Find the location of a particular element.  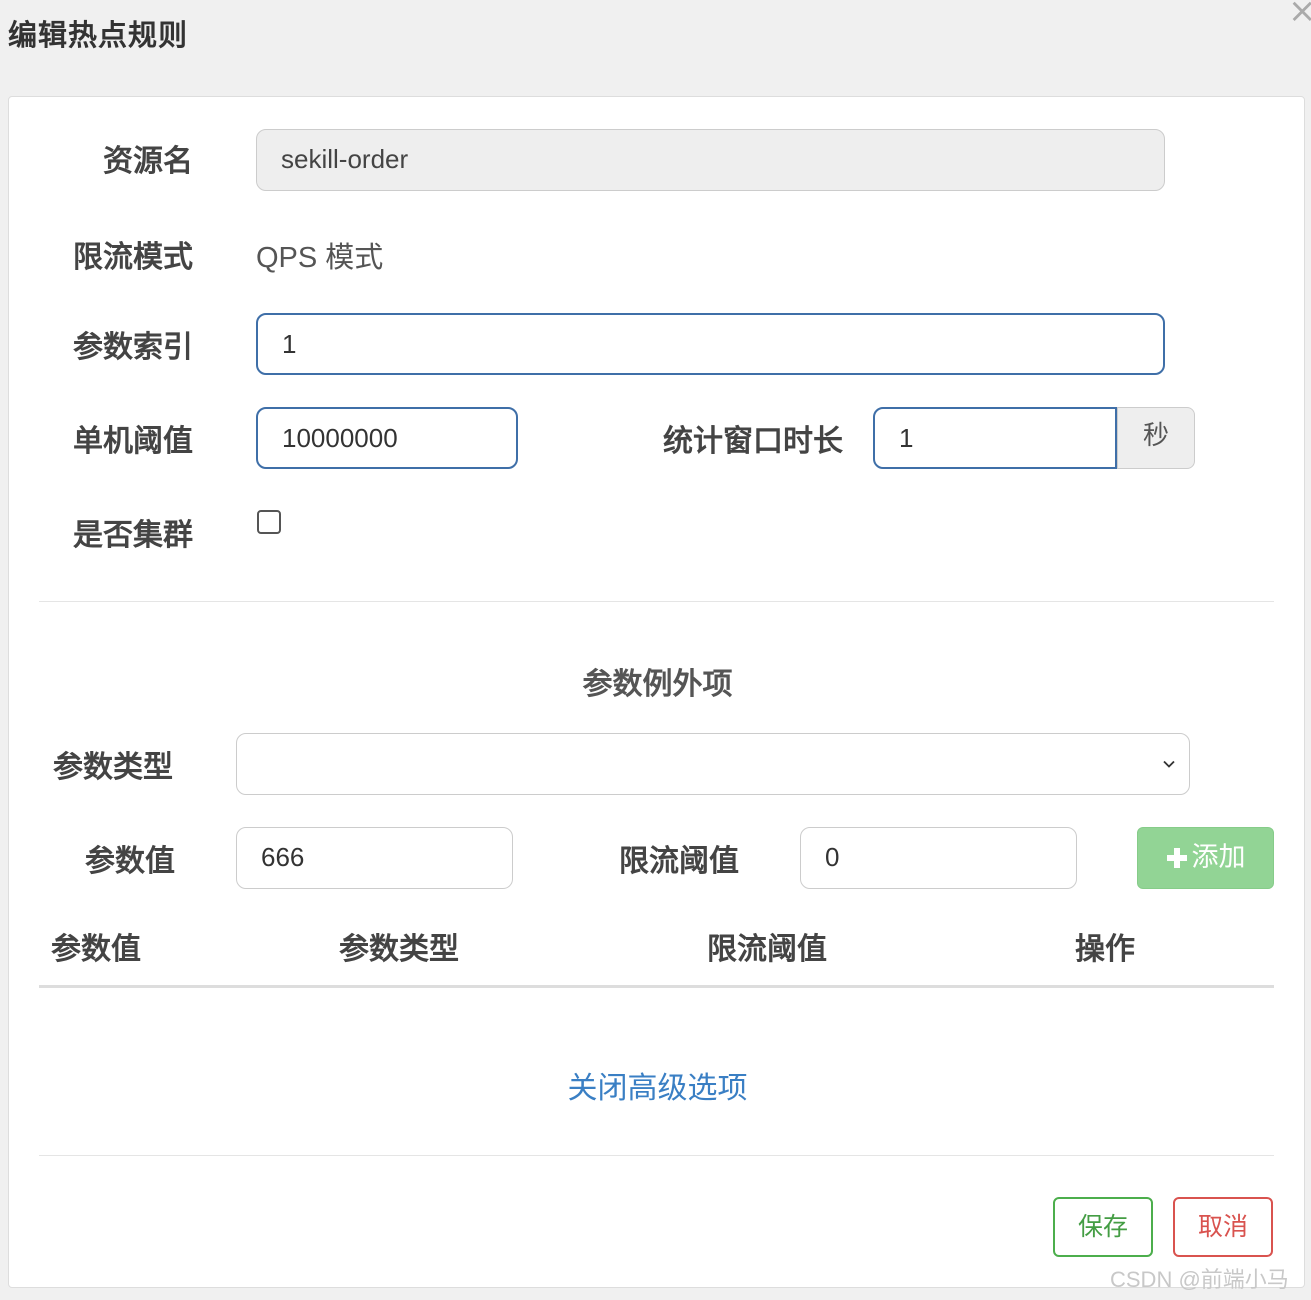

resource-label: 资源名 is located at coordinates (148, 161).